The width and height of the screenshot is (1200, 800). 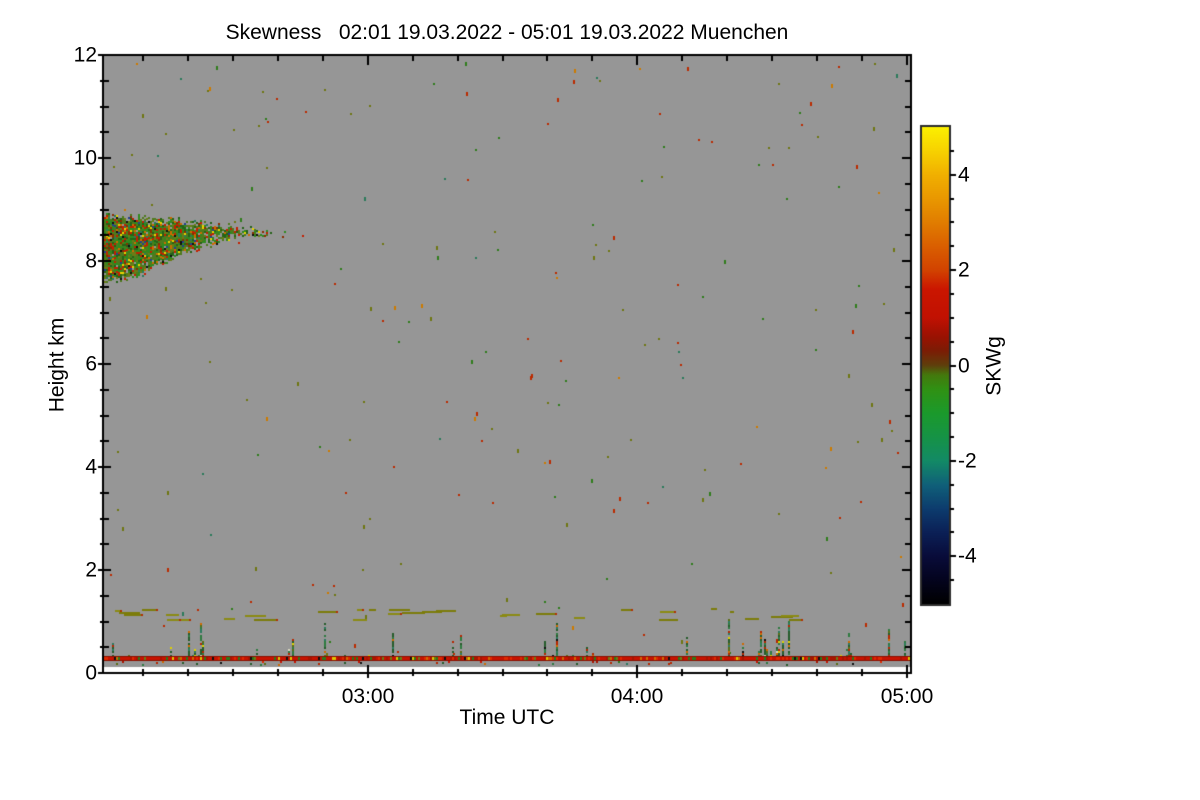 I want to click on colorbar-label: SKWg, so click(x=994, y=366).